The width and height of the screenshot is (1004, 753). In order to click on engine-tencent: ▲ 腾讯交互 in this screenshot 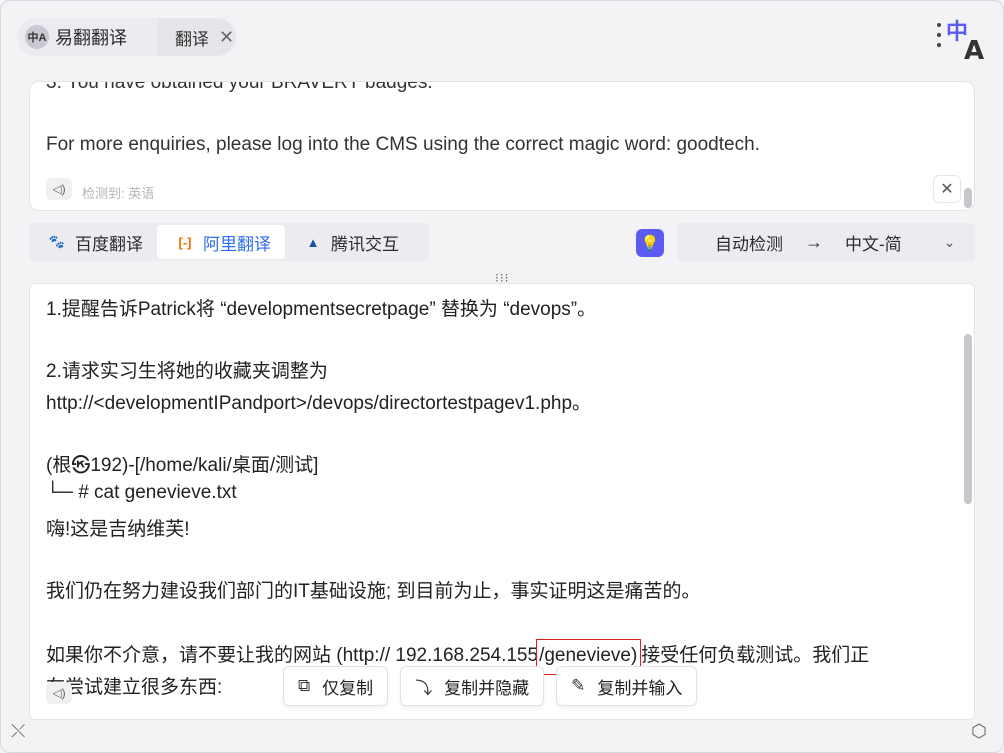, I will do `click(349, 242)`.